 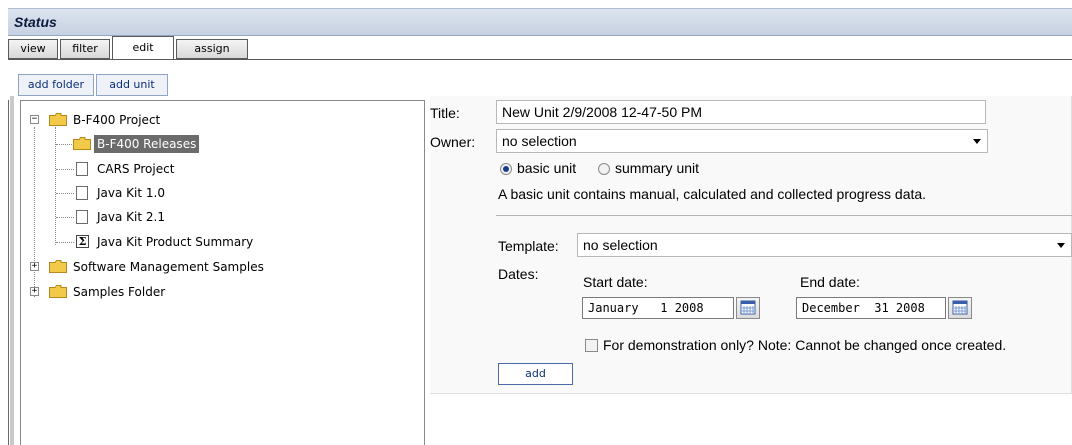 I want to click on start-date-label: Start date:, so click(x=615, y=282).